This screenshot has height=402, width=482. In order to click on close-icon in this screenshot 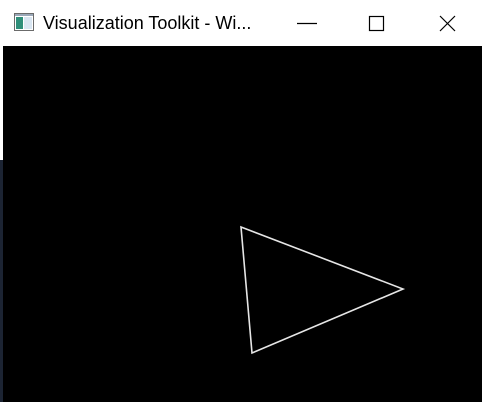, I will do `click(447, 23)`.